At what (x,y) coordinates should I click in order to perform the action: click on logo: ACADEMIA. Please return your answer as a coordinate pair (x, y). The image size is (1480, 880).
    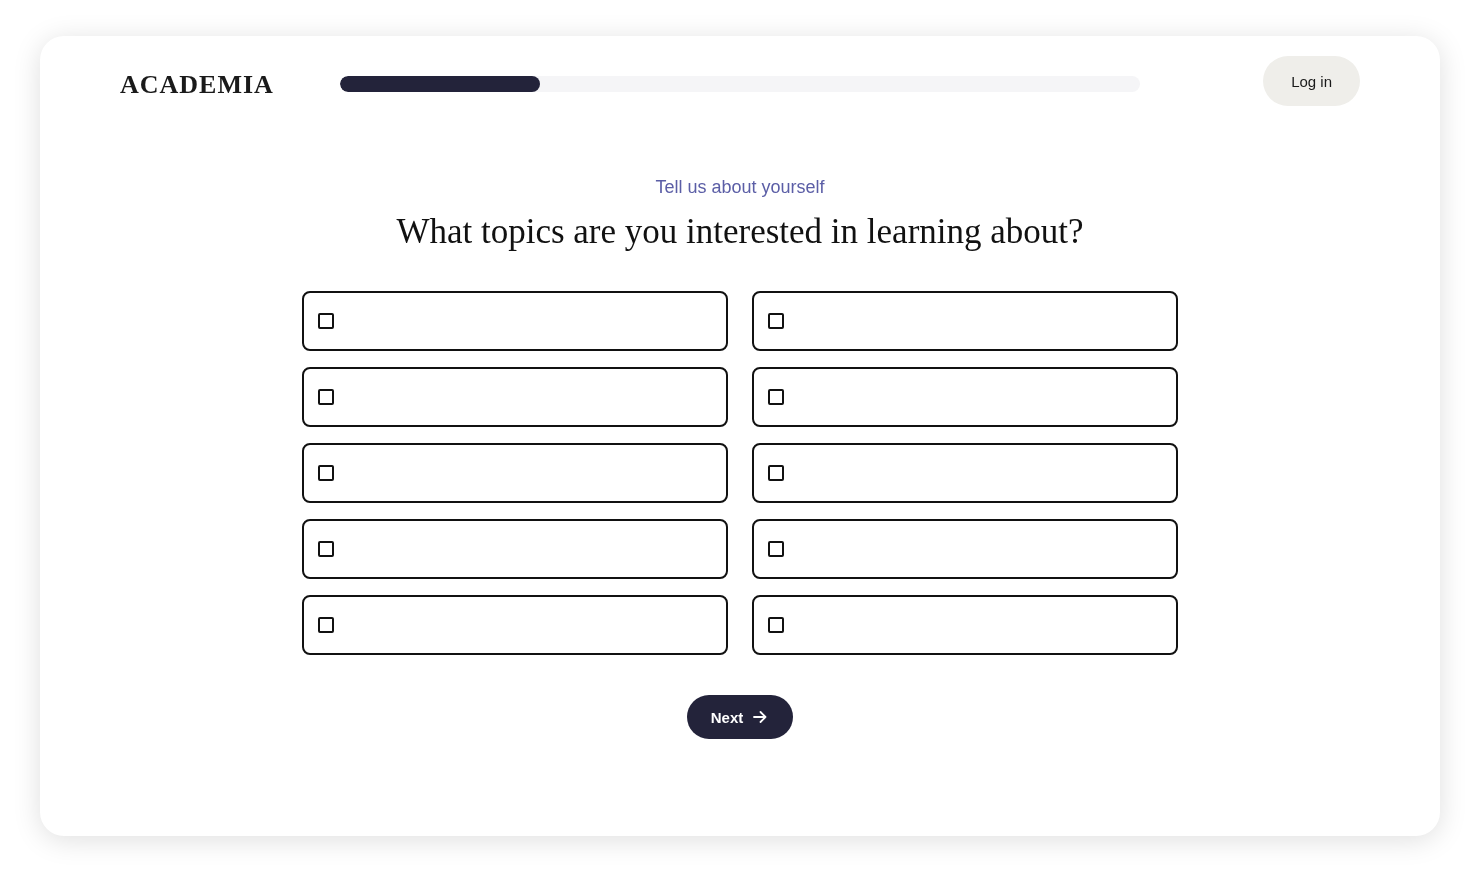
    Looking at the image, I should click on (197, 85).